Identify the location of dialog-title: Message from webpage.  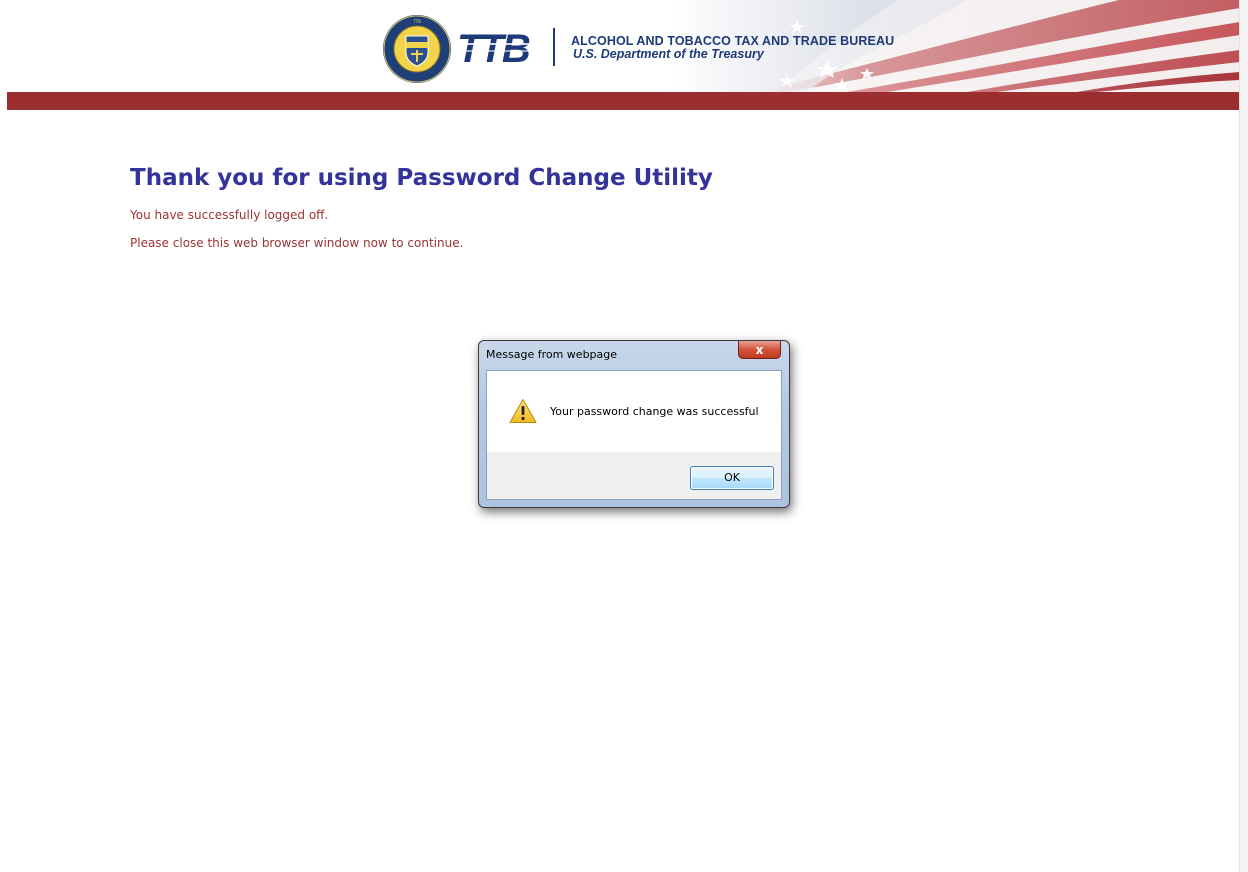
(552, 354).